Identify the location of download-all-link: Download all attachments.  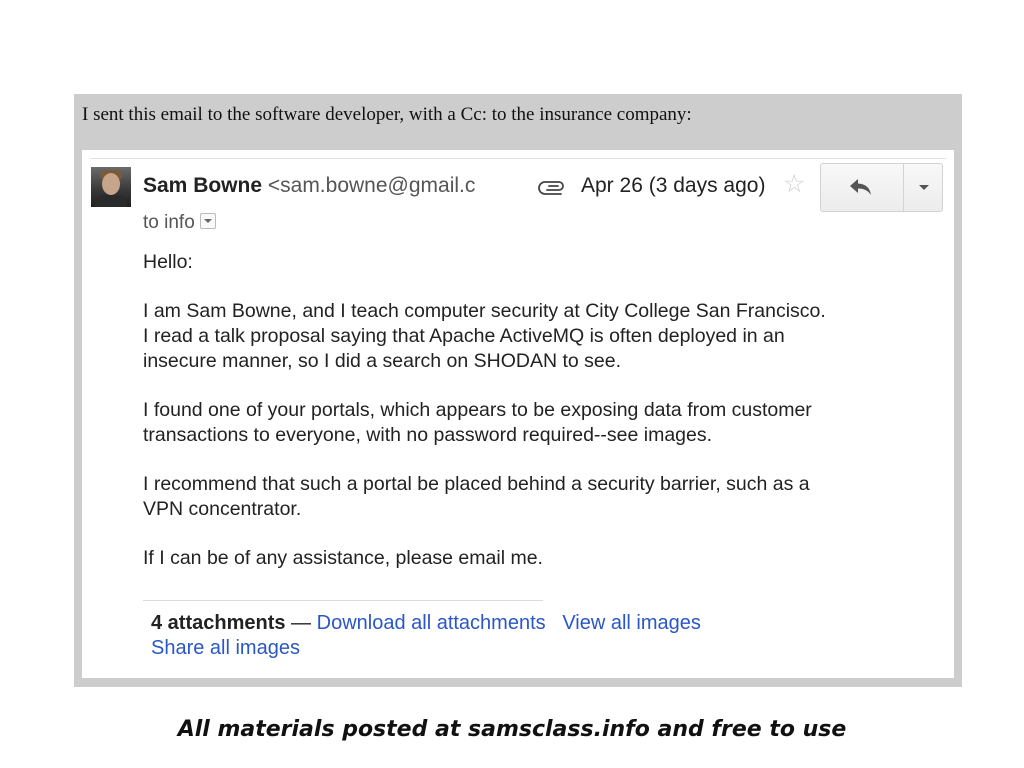
(431, 623).